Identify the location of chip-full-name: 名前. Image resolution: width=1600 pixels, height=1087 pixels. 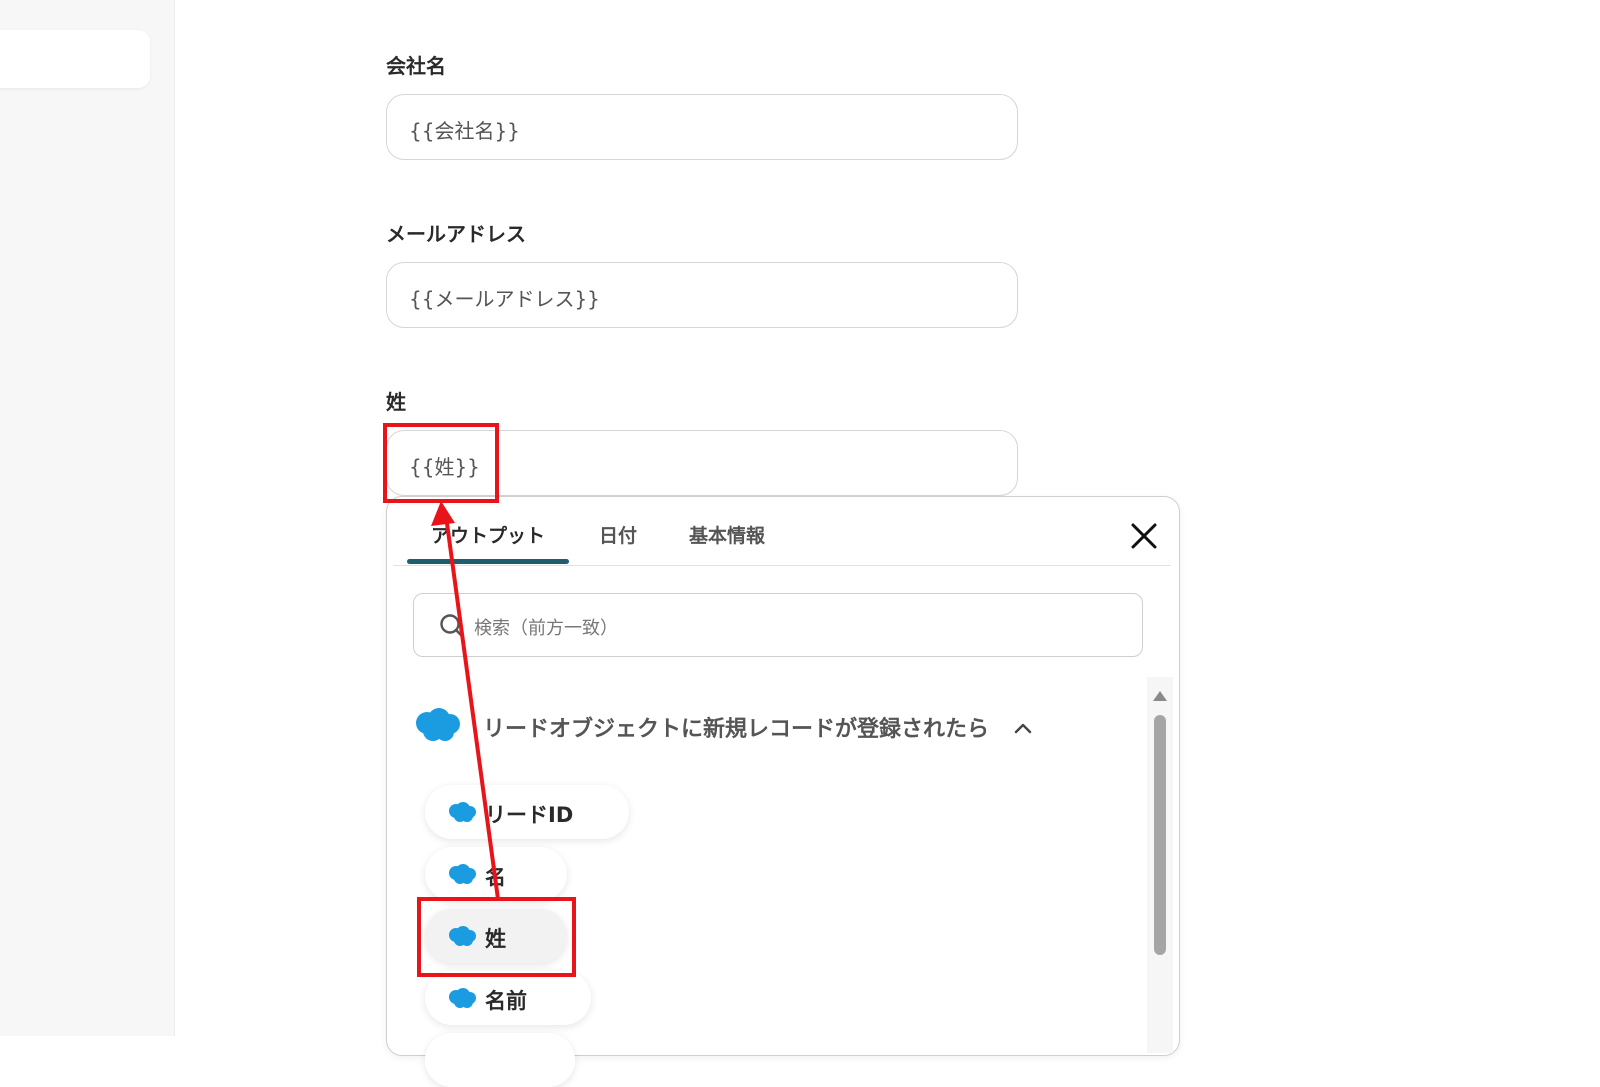
(508, 998).